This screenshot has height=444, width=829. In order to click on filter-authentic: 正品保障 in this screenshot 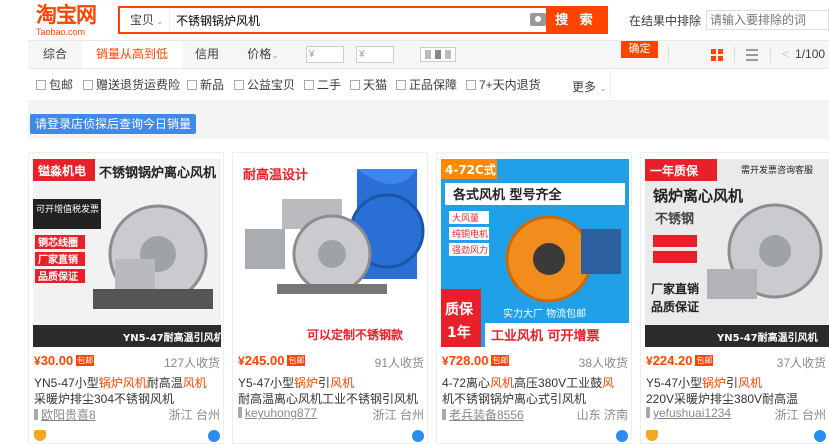, I will do `click(426, 85)`.